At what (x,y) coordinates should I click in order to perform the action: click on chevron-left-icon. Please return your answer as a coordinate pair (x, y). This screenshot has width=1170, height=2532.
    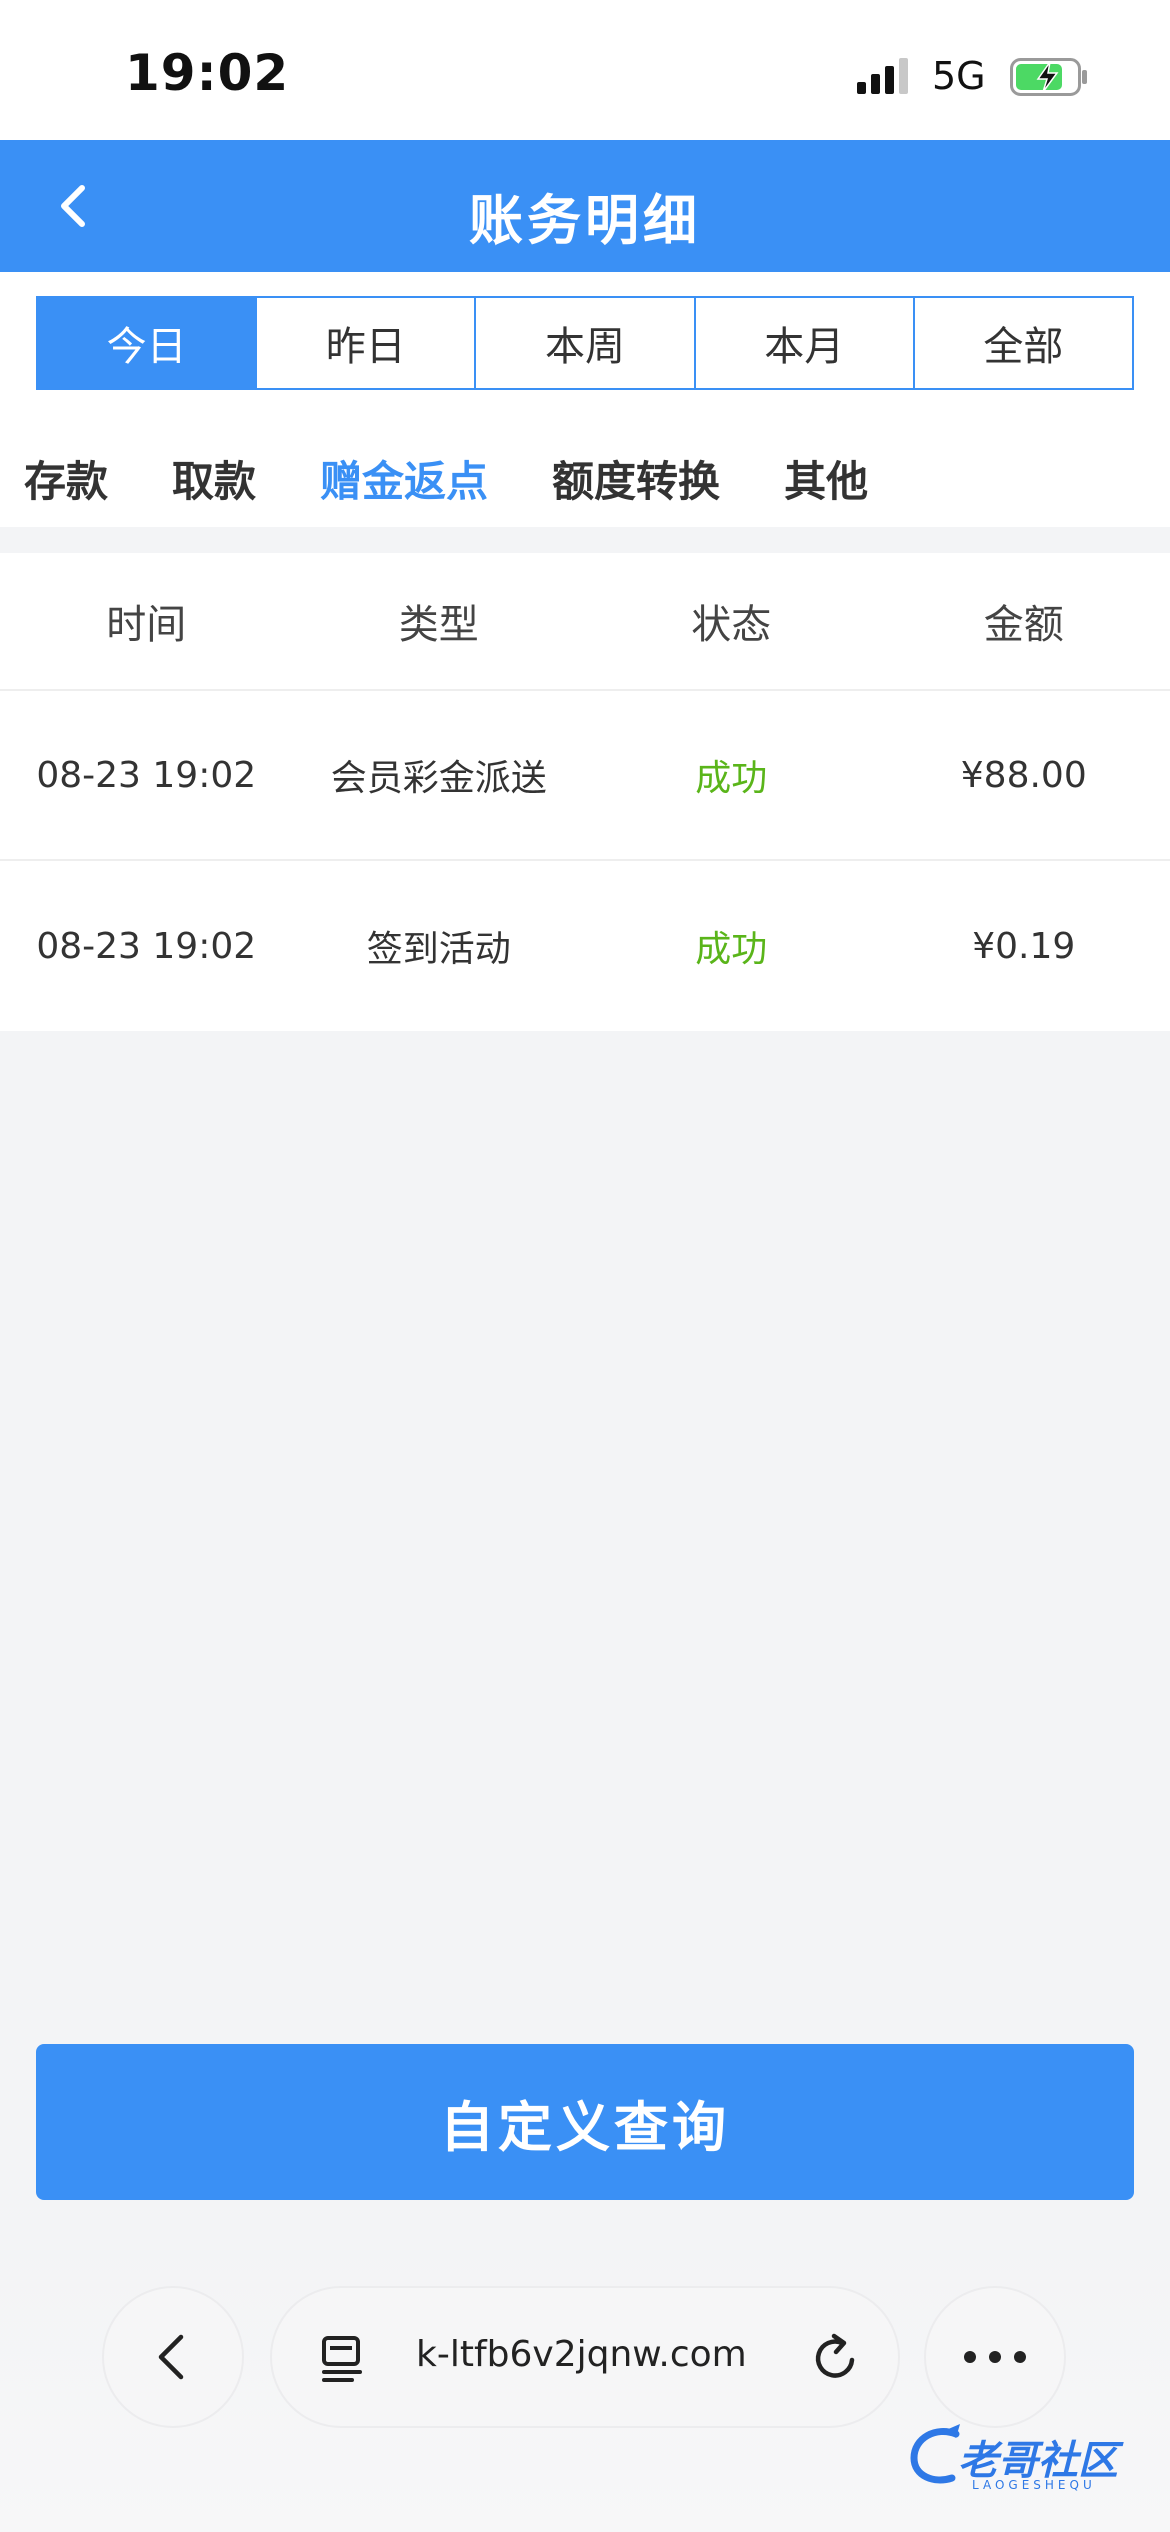
    Looking at the image, I should click on (171, 2357).